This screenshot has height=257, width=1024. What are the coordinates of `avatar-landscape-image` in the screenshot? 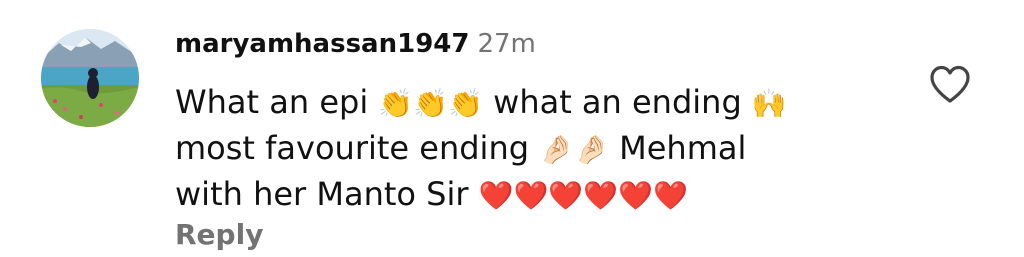 It's located at (90, 78).